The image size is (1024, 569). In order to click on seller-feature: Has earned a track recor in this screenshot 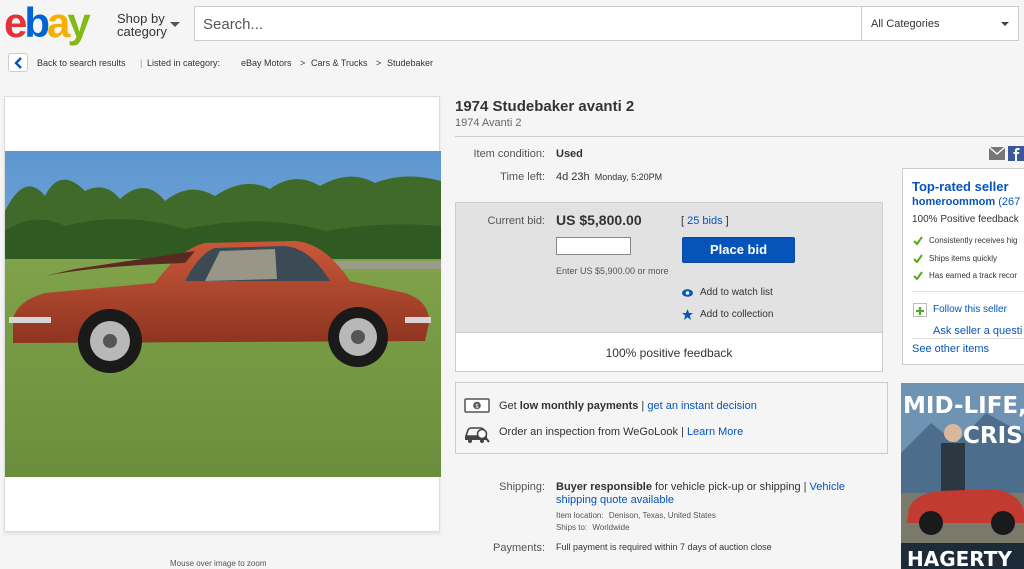, I will do `click(973, 275)`.